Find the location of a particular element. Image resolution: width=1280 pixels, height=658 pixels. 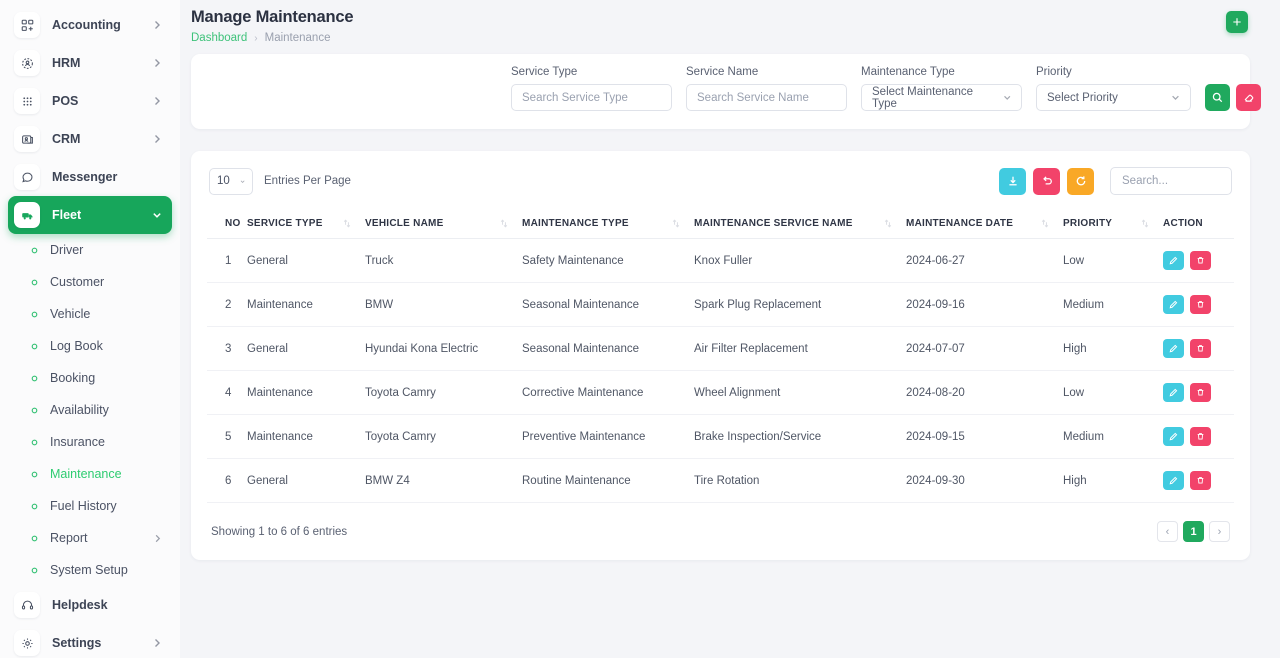

sidebar-item-label: Messenger is located at coordinates (85, 177).